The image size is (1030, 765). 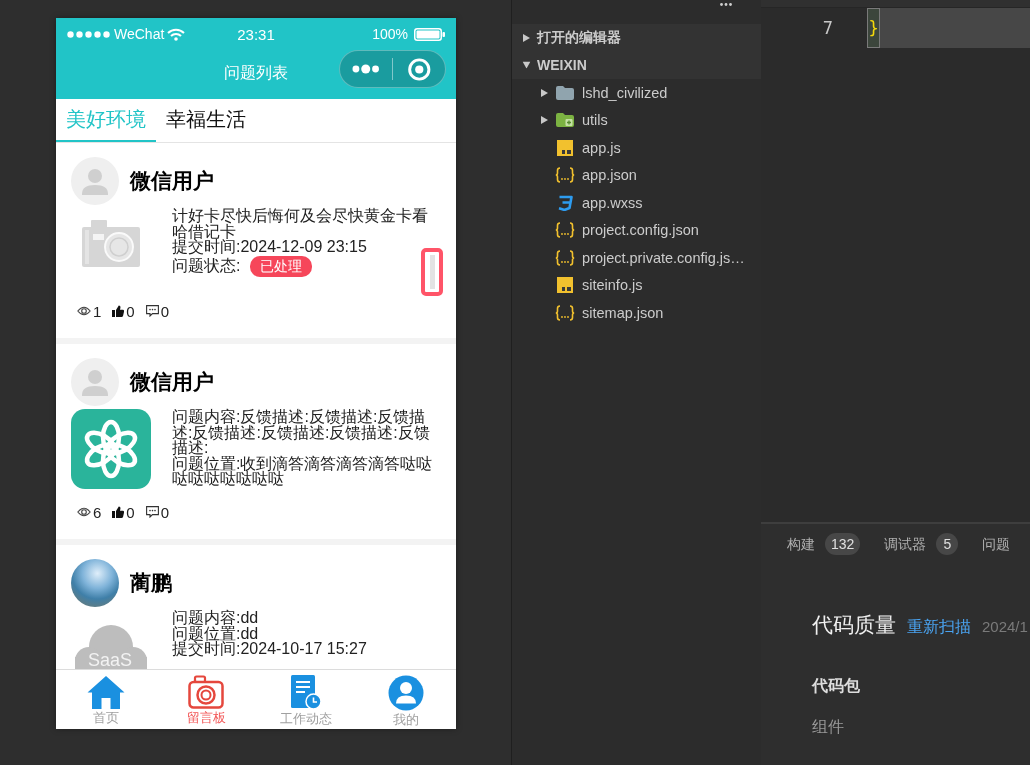 What do you see at coordinates (827, 28) in the screenshot?
I see `line-number: 7` at bounding box center [827, 28].